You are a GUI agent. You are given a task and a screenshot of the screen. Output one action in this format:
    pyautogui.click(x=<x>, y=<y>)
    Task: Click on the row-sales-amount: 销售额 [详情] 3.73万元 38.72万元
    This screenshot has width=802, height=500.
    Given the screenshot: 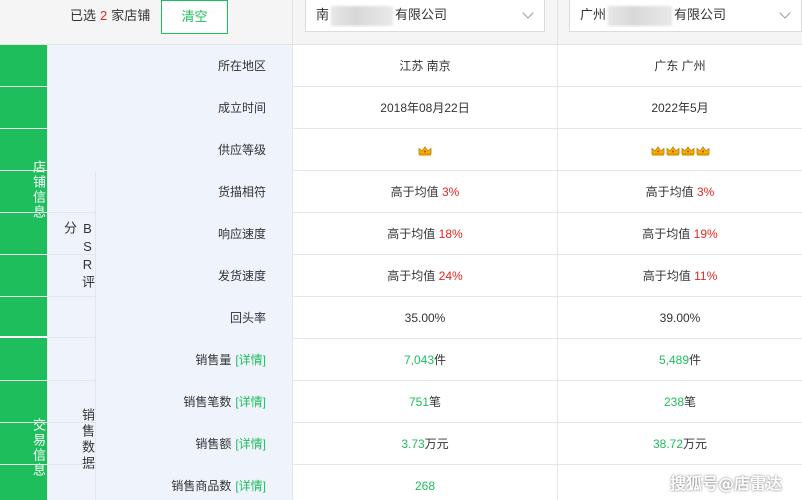 What is the action you would take?
    pyautogui.click(x=401, y=444)
    